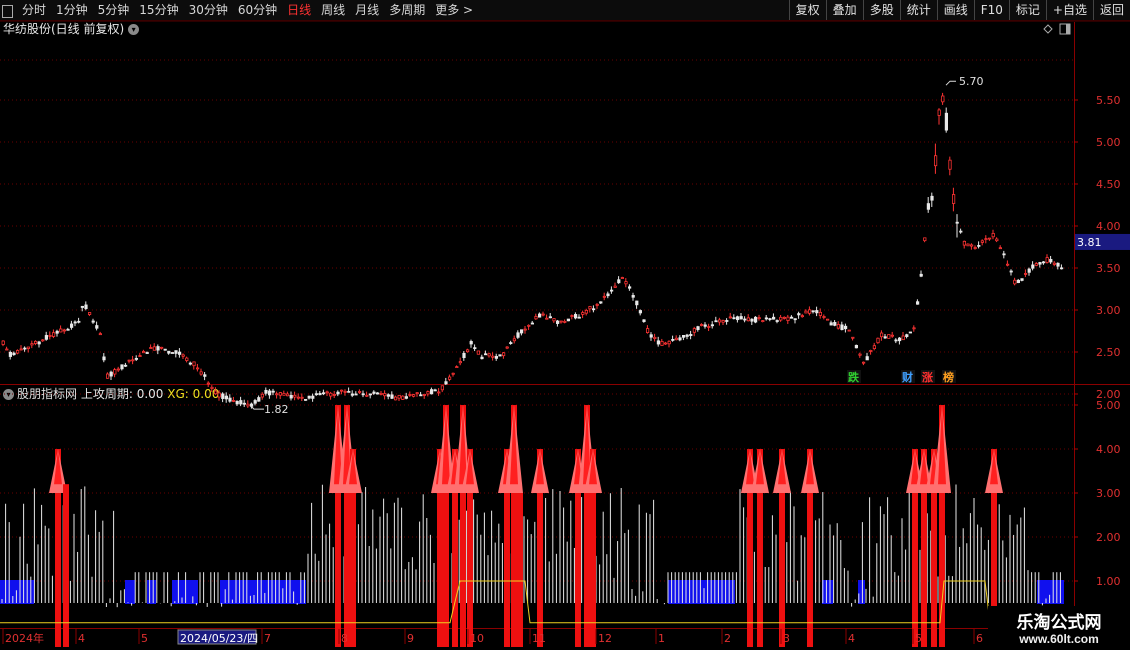  I want to click on toolbar-button-2: 多股, so click(881, 10).